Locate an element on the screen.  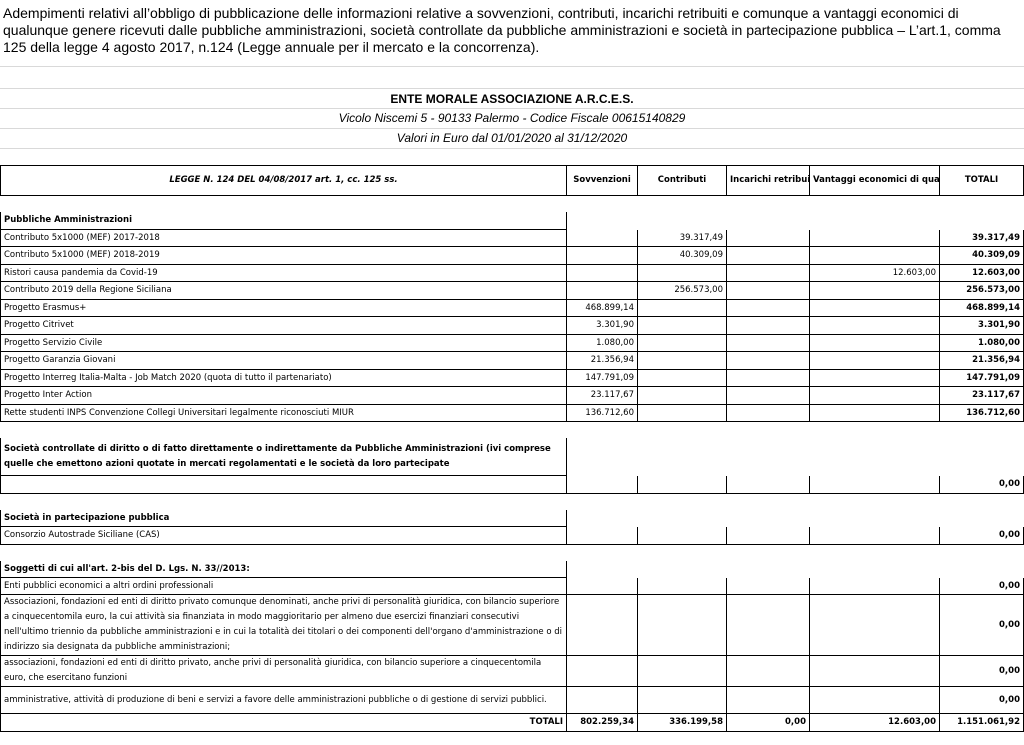
cell-contributi: 39.317,49 is located at coordinates (682, 237).